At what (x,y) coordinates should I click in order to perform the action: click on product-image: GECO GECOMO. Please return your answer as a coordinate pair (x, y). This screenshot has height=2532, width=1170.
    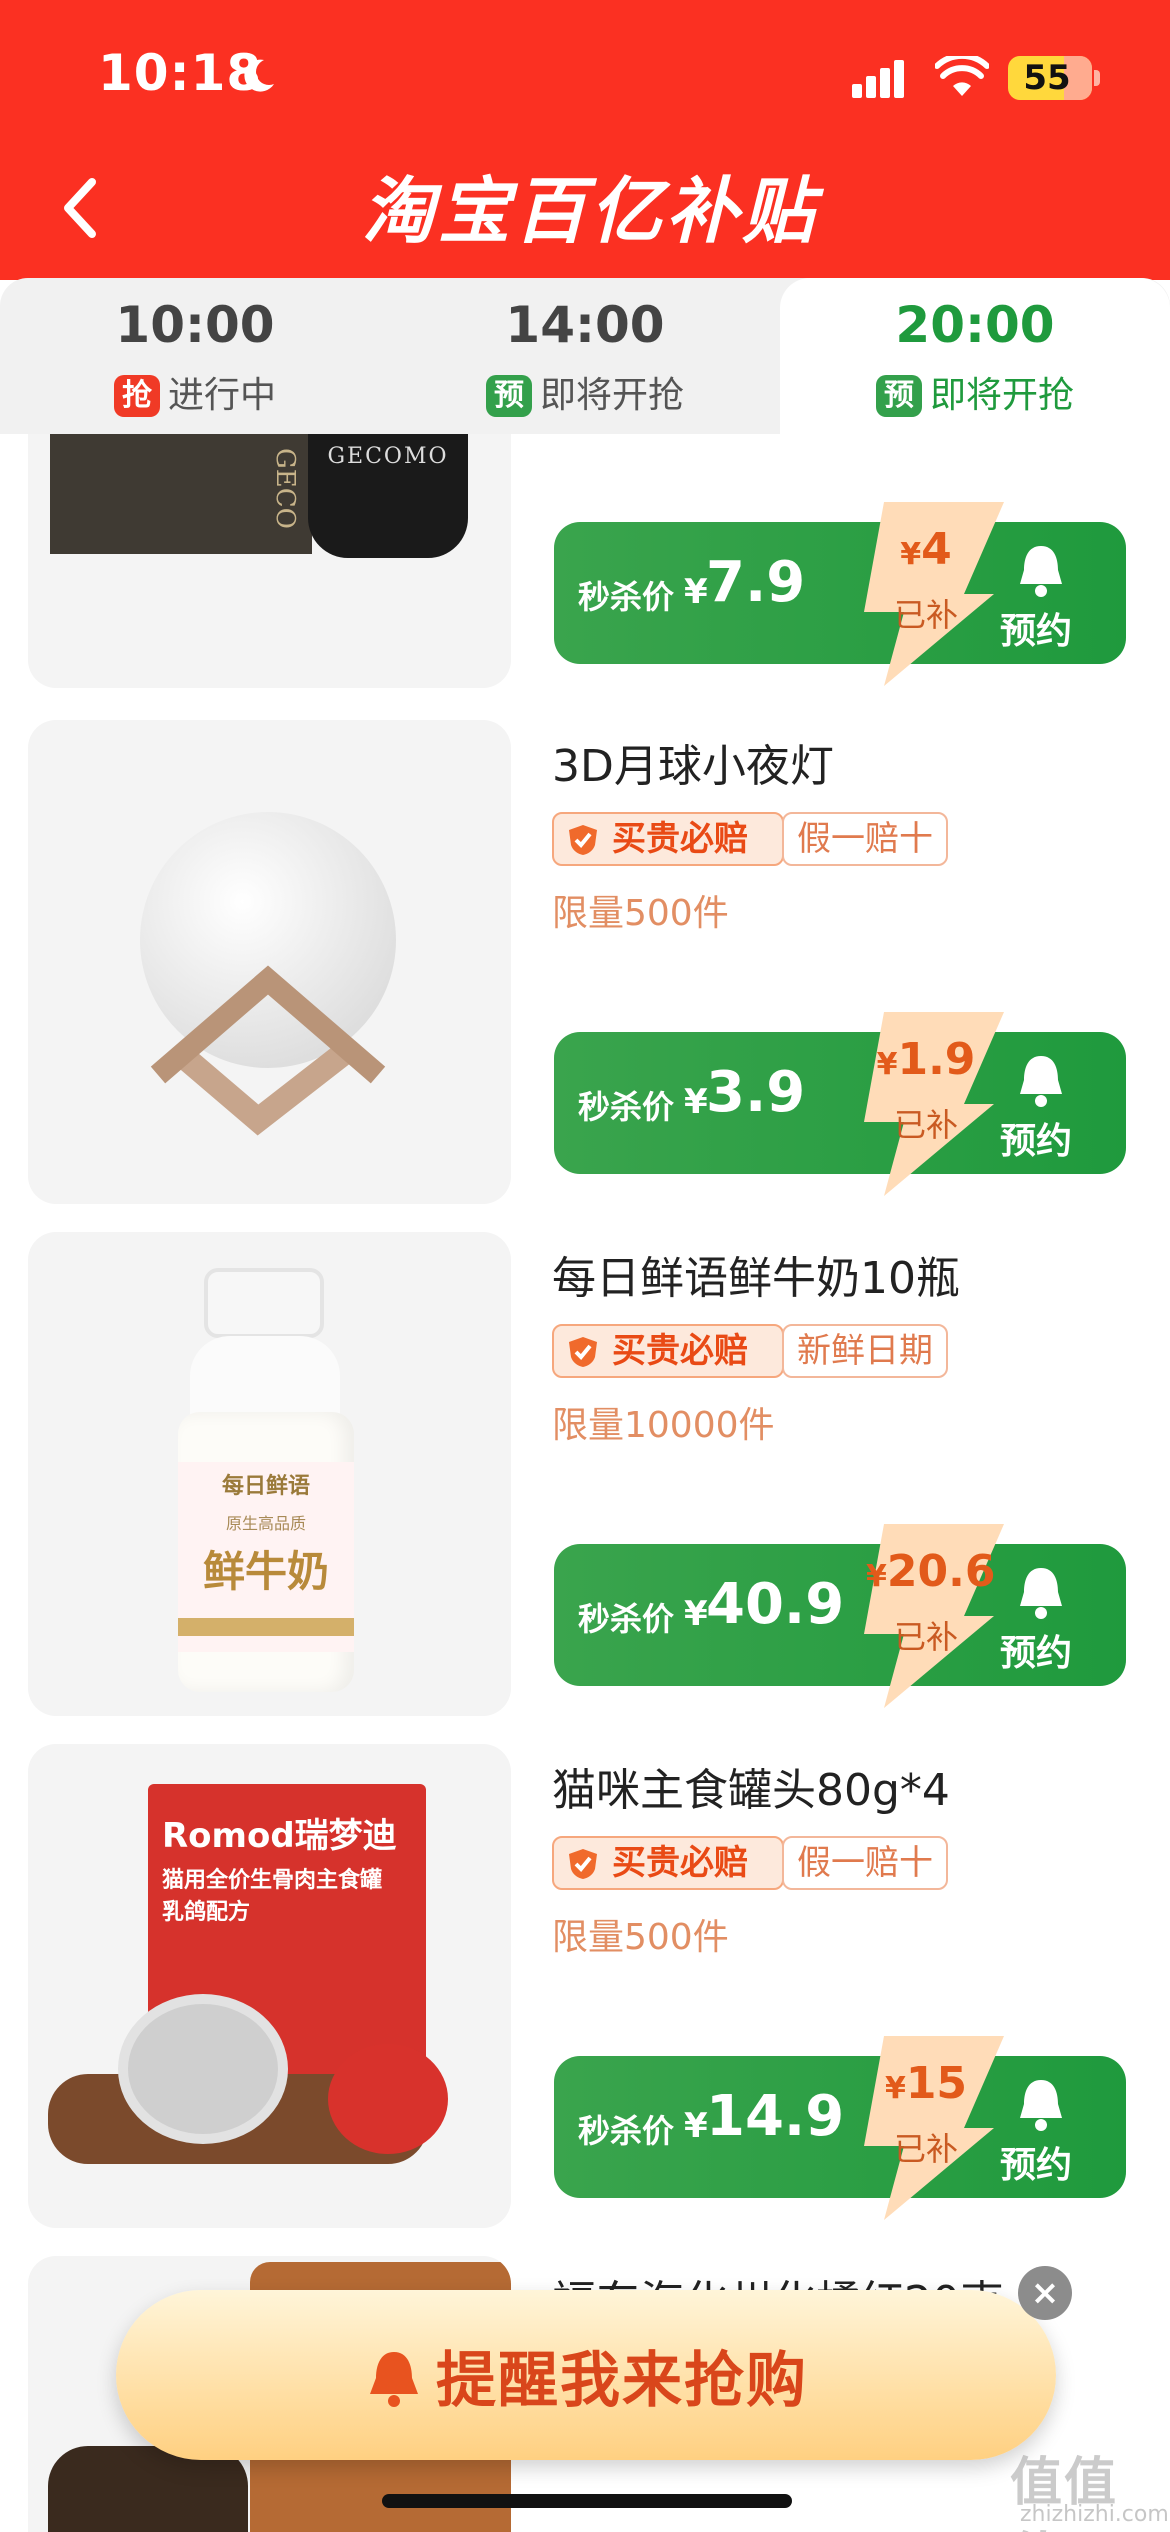
    Looking at the image, I should click on (269, 561).